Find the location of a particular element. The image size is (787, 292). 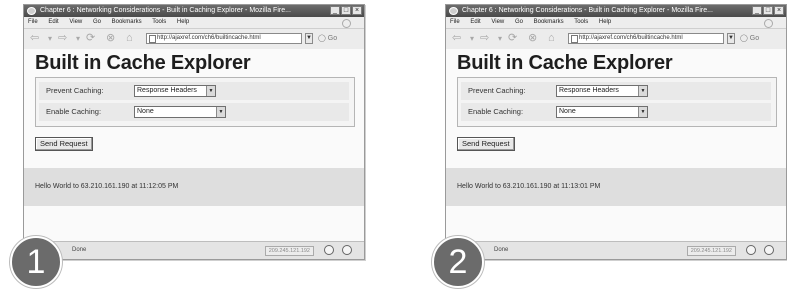

step-number-badge: 1 is located at coordinates (36, 262).